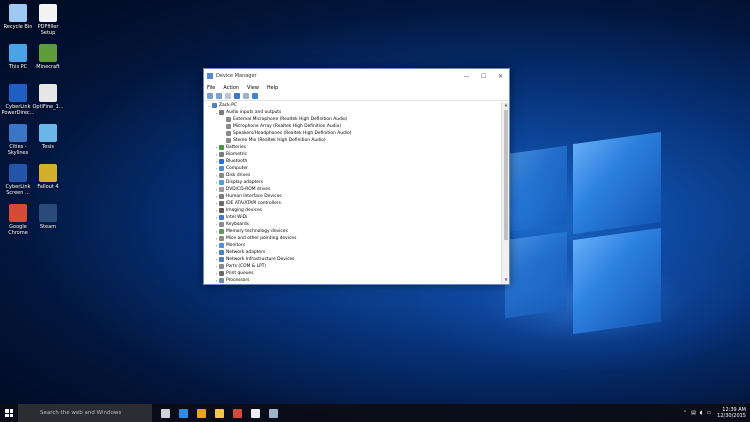  Describe the element at coordinates (352, 266) in the screenshot. I see `tree-item: › Ports (COM & LPT)` at that location.